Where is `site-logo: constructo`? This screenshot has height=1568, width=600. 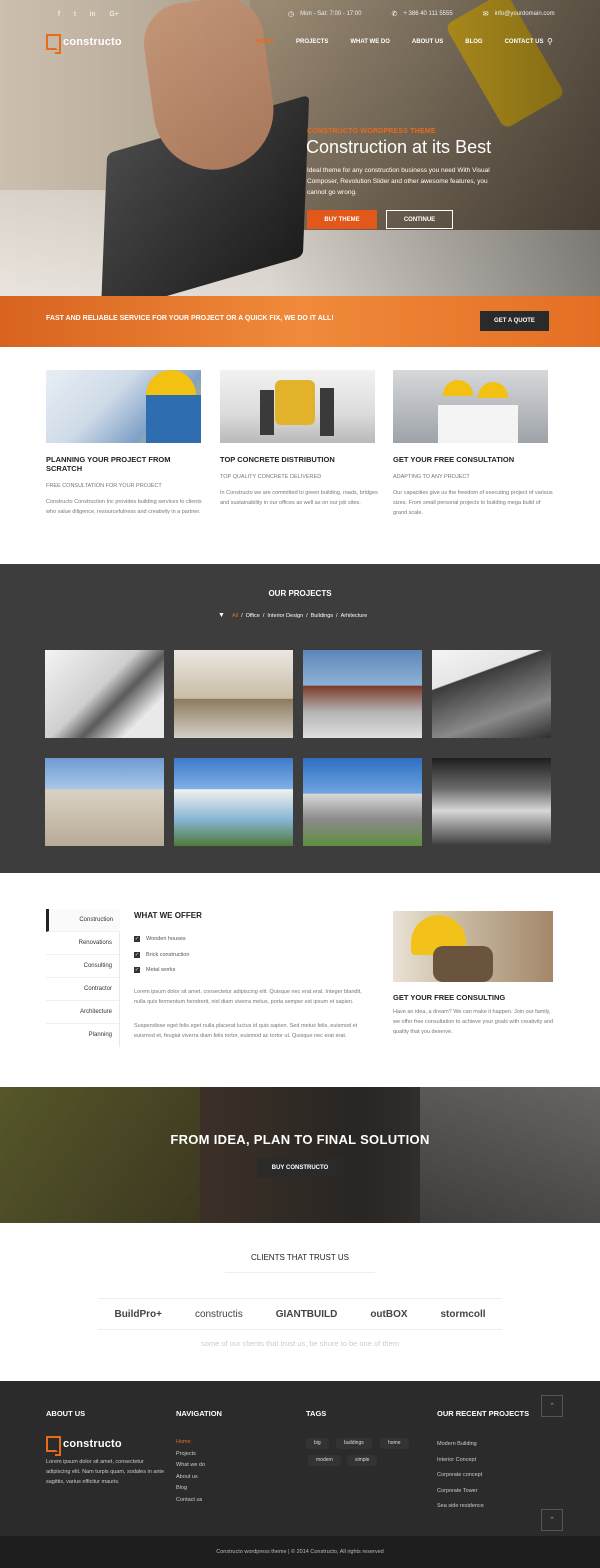 site-logo: constructo is located at coordinates (84, 44).